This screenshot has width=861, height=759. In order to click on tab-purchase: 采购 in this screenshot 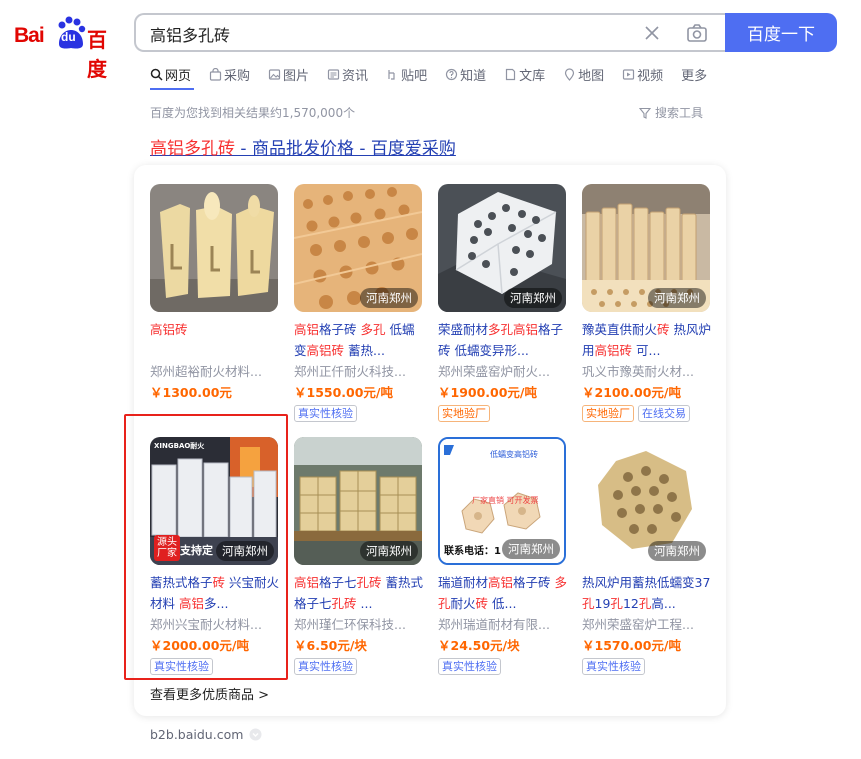, I will do `click(229, 74)`.